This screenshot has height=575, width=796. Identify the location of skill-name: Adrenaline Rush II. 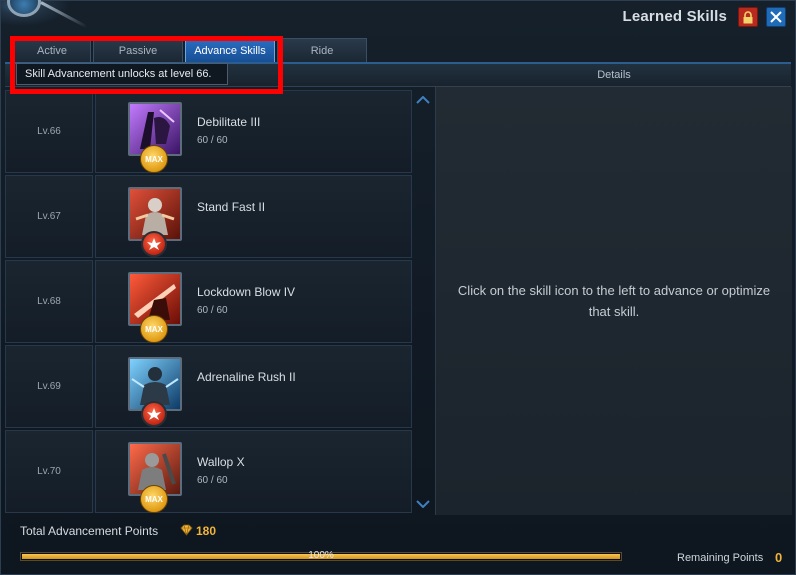
(246, 377).